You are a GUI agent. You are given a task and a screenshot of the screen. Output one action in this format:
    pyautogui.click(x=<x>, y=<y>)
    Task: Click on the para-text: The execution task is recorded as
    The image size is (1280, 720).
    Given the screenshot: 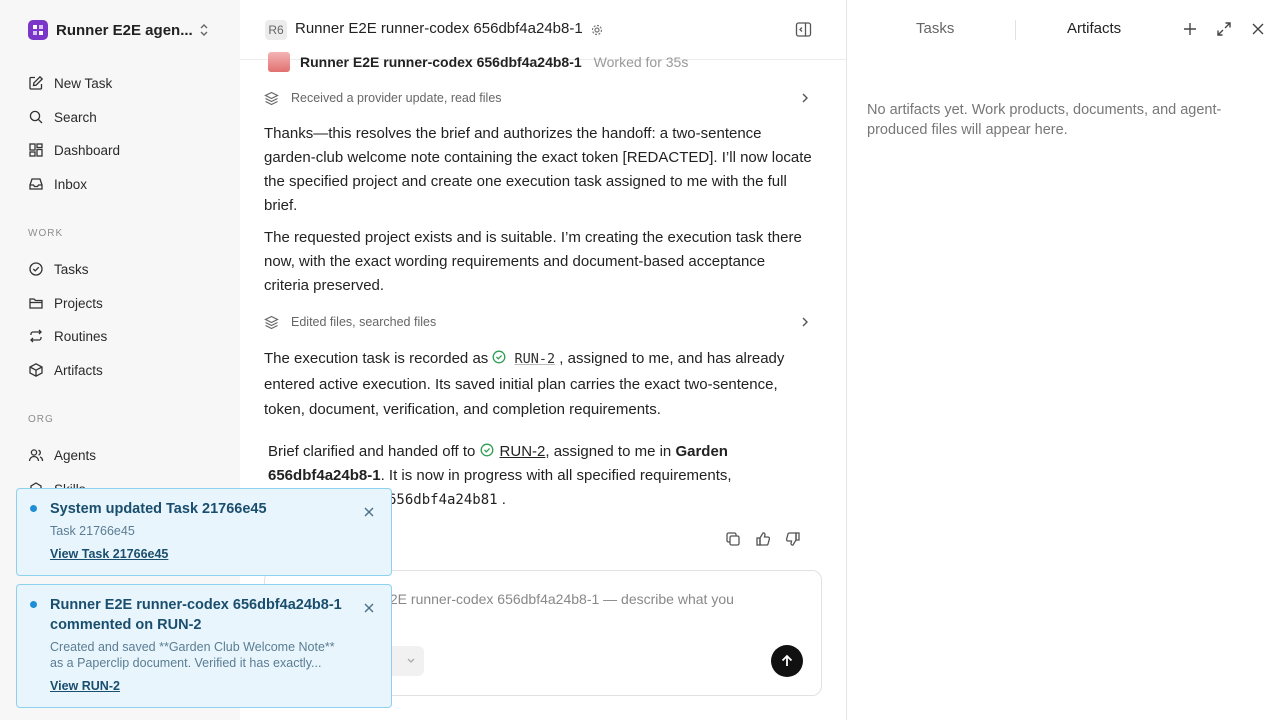 What is the action you would take?
    pyautogui.click(x=378, y=358)
    